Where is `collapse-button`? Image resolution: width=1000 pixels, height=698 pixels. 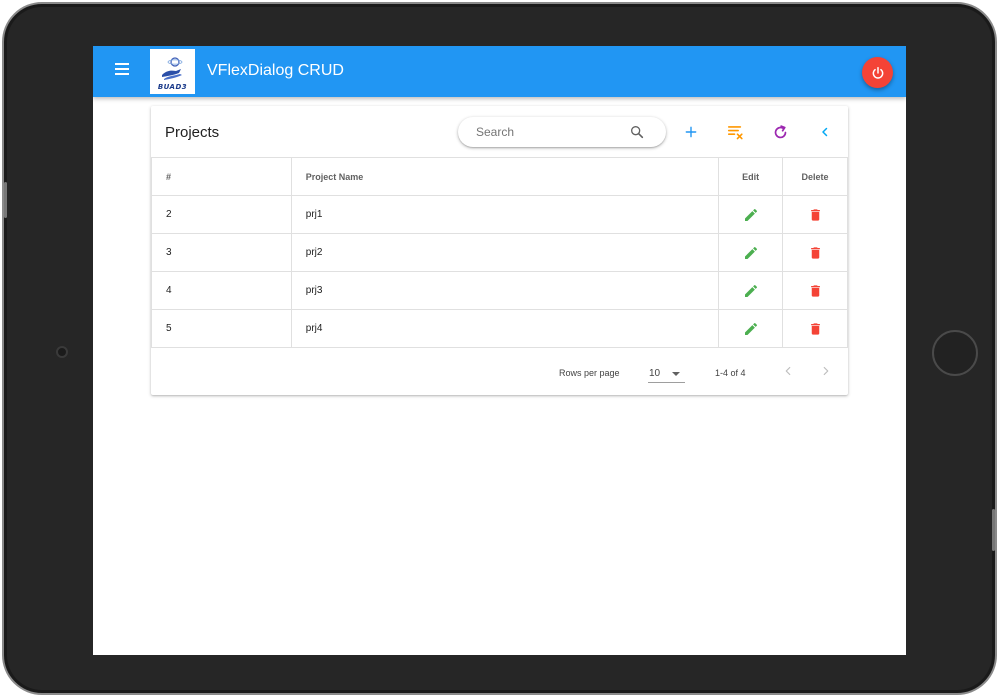
collapse-button is located at coordinates (825, 132).